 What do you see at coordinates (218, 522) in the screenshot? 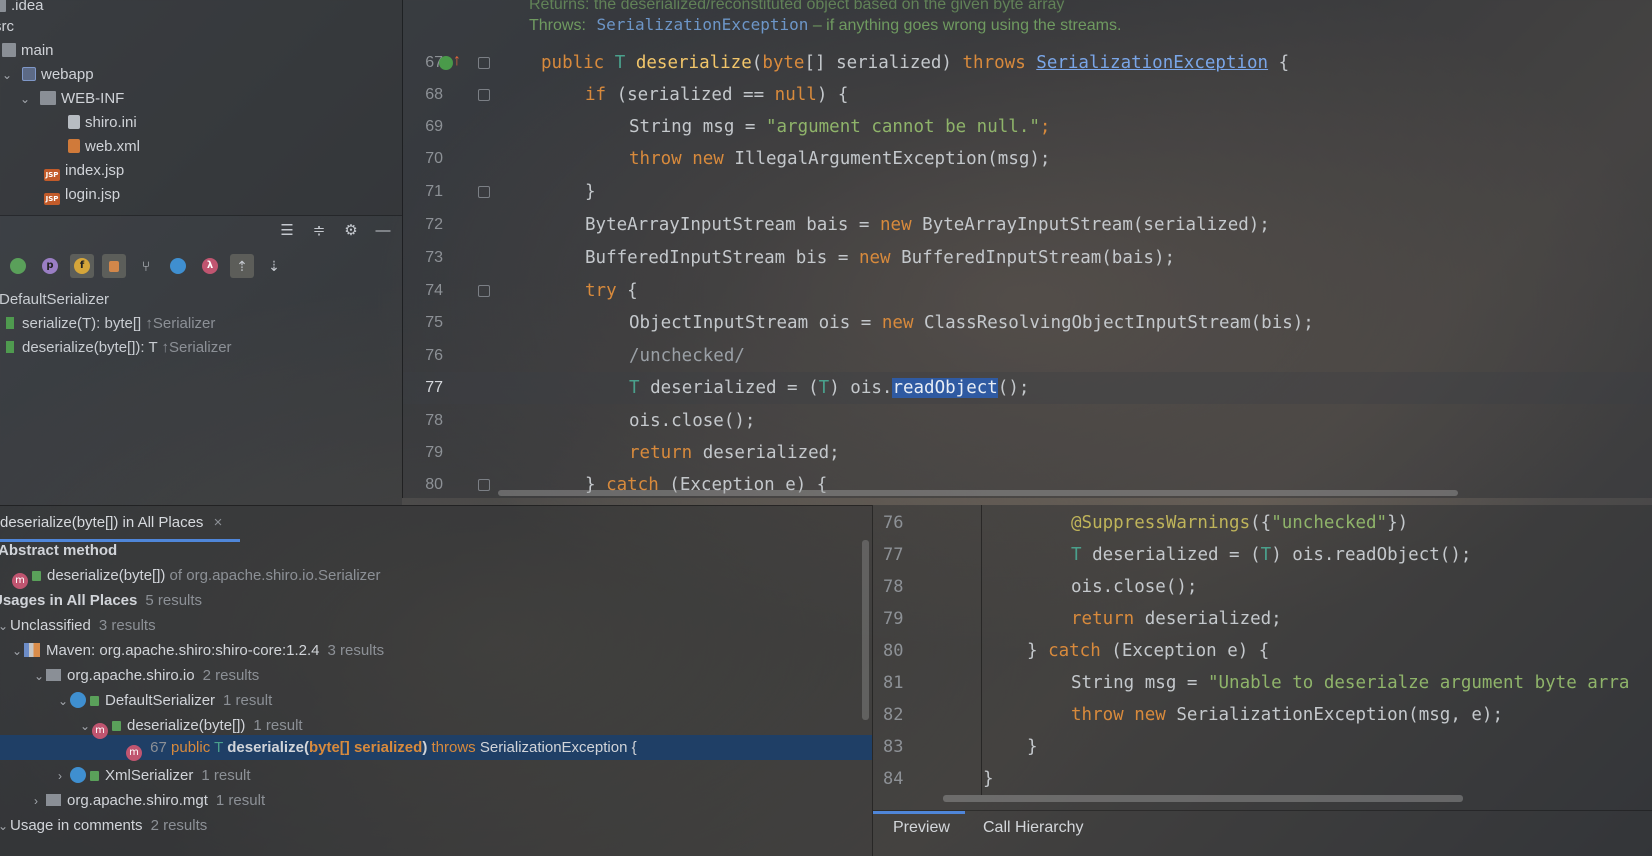
I see `close-tab-icon: ×` at bounding box center [218, 522].